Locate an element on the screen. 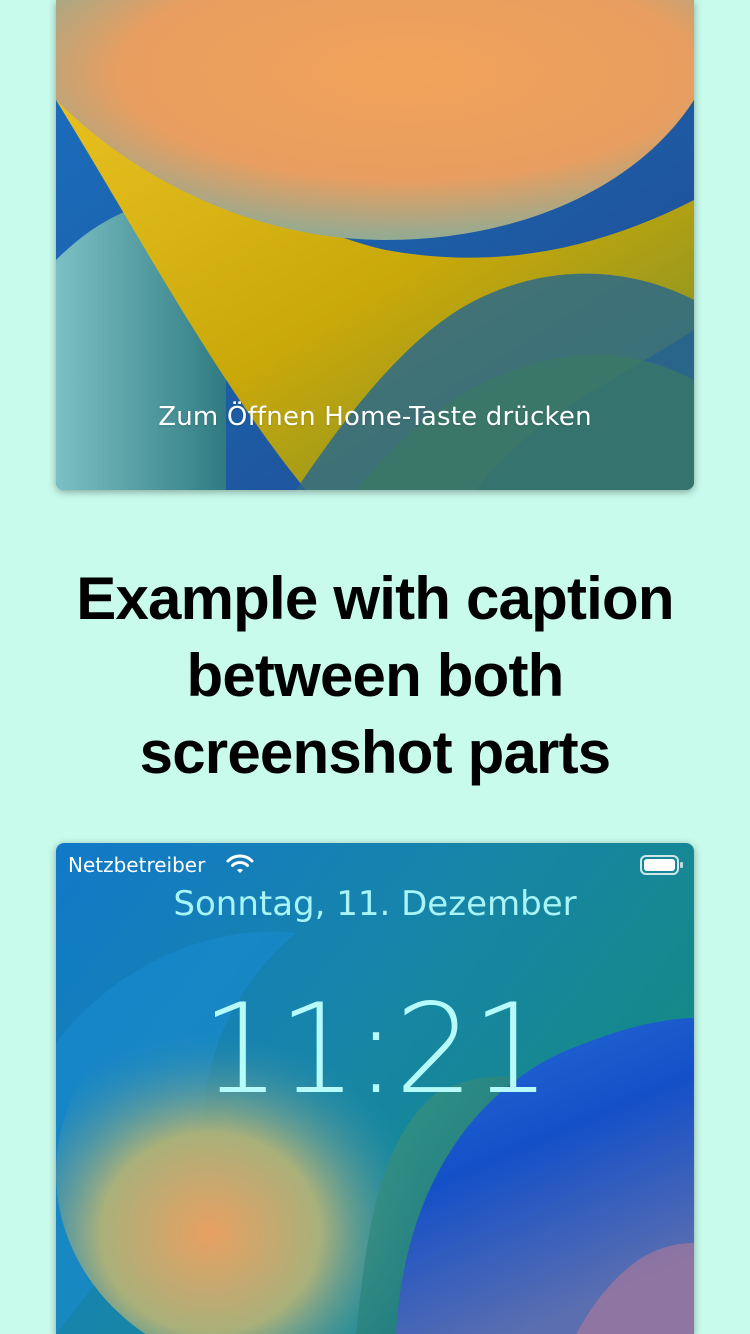 The width and height of the screenshot is (750, 1334). caption-line-1: Example with caption is located at coordinates (375, 598).